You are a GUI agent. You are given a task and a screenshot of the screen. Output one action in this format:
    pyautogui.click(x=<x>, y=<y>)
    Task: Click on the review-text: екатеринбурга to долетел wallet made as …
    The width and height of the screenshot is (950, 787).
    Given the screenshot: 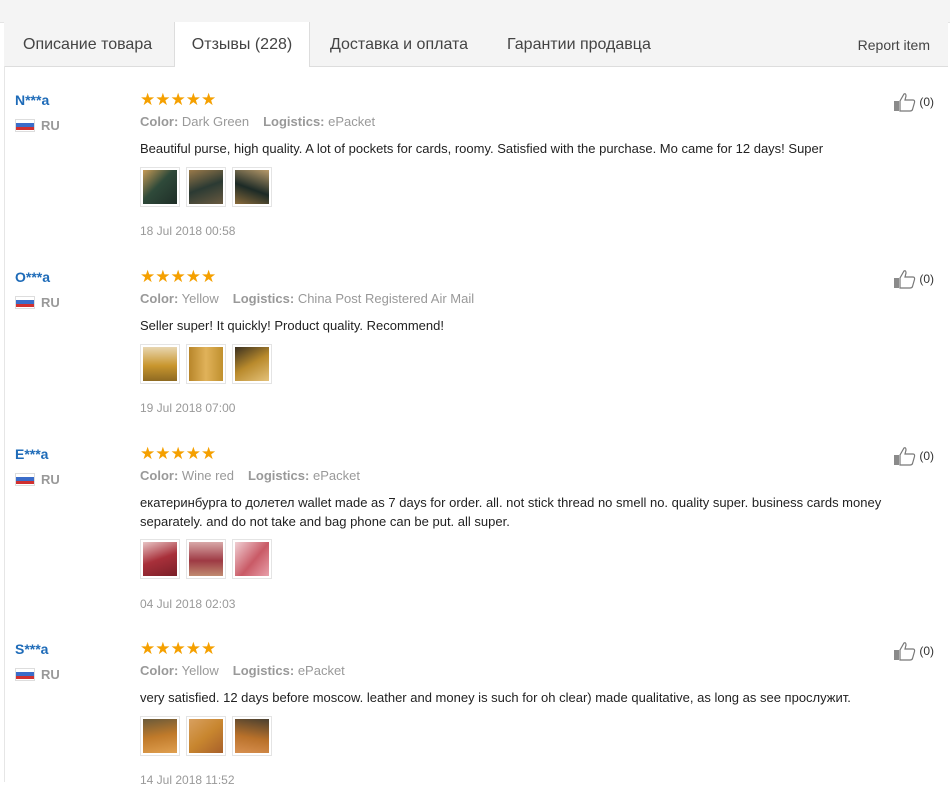 What is the action you would take?
    pyautogui.click(x=511, y=512)
    